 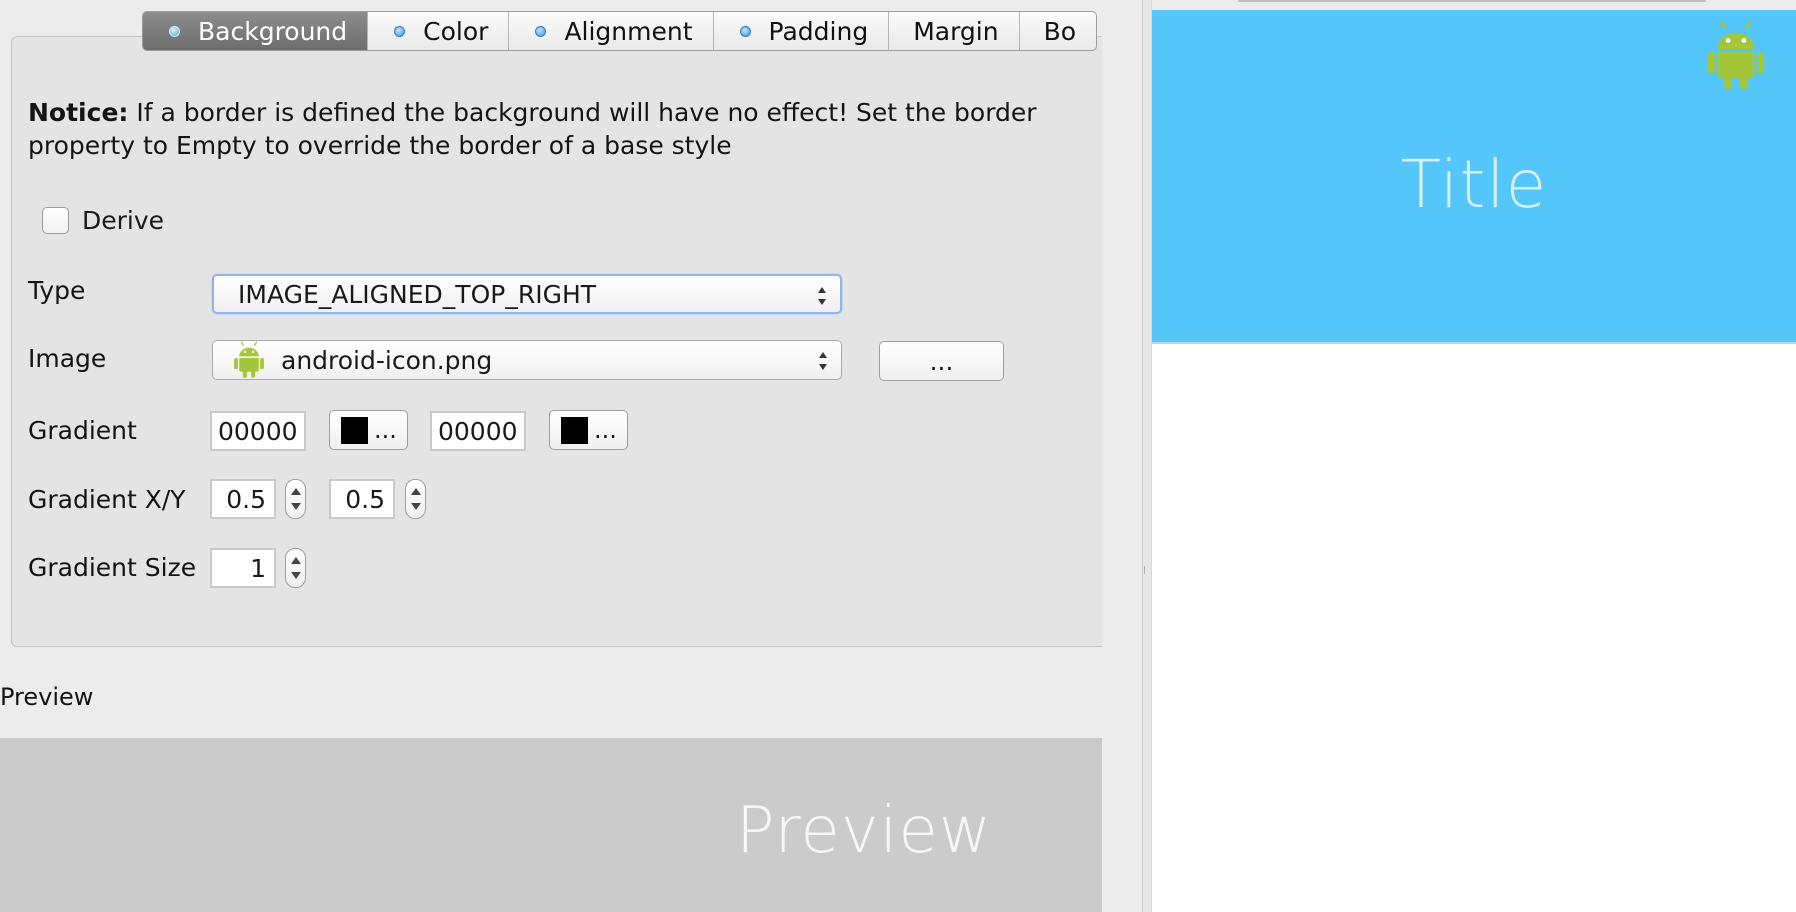 I want to click on tab-color: Color, so click(x=439, y=31).